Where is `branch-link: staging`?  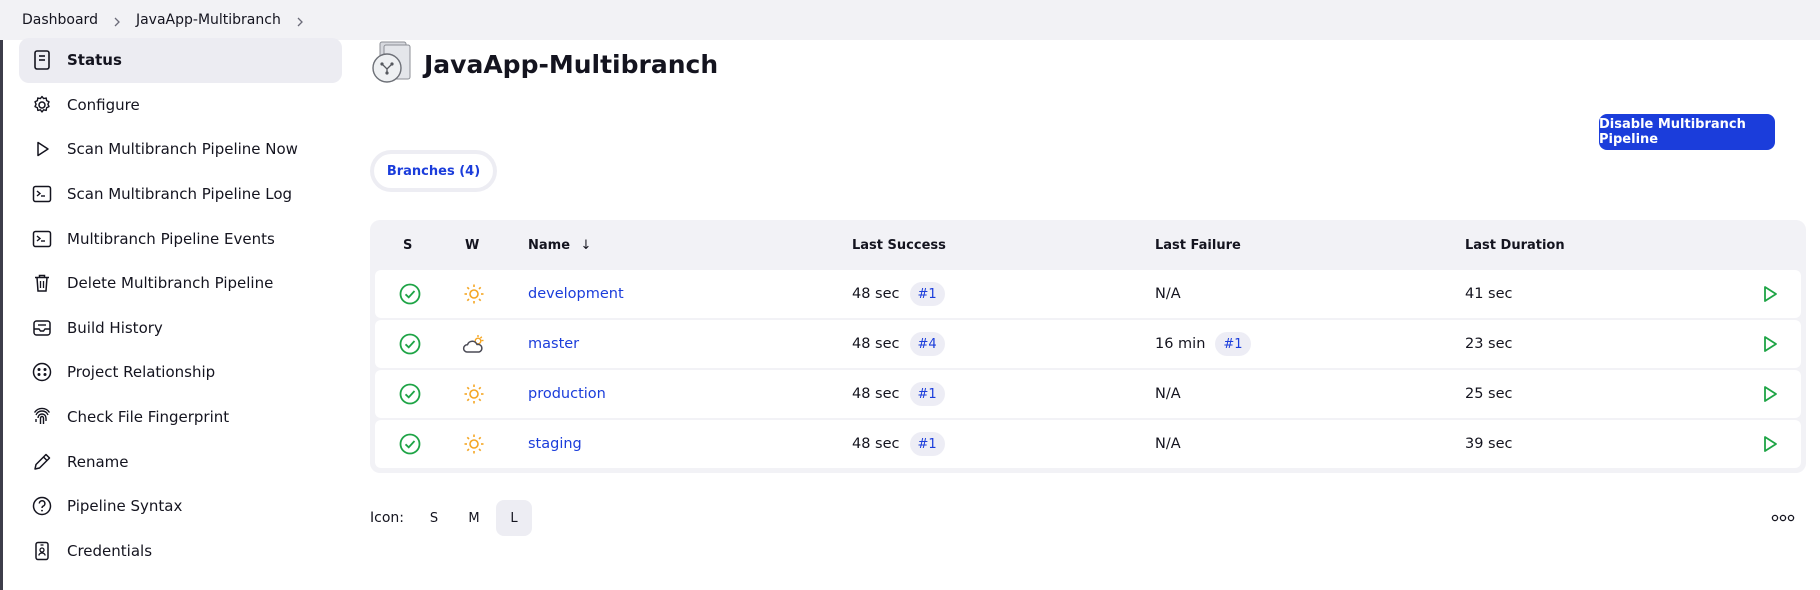 branch-link: staging is located at coordinates (555, 444).